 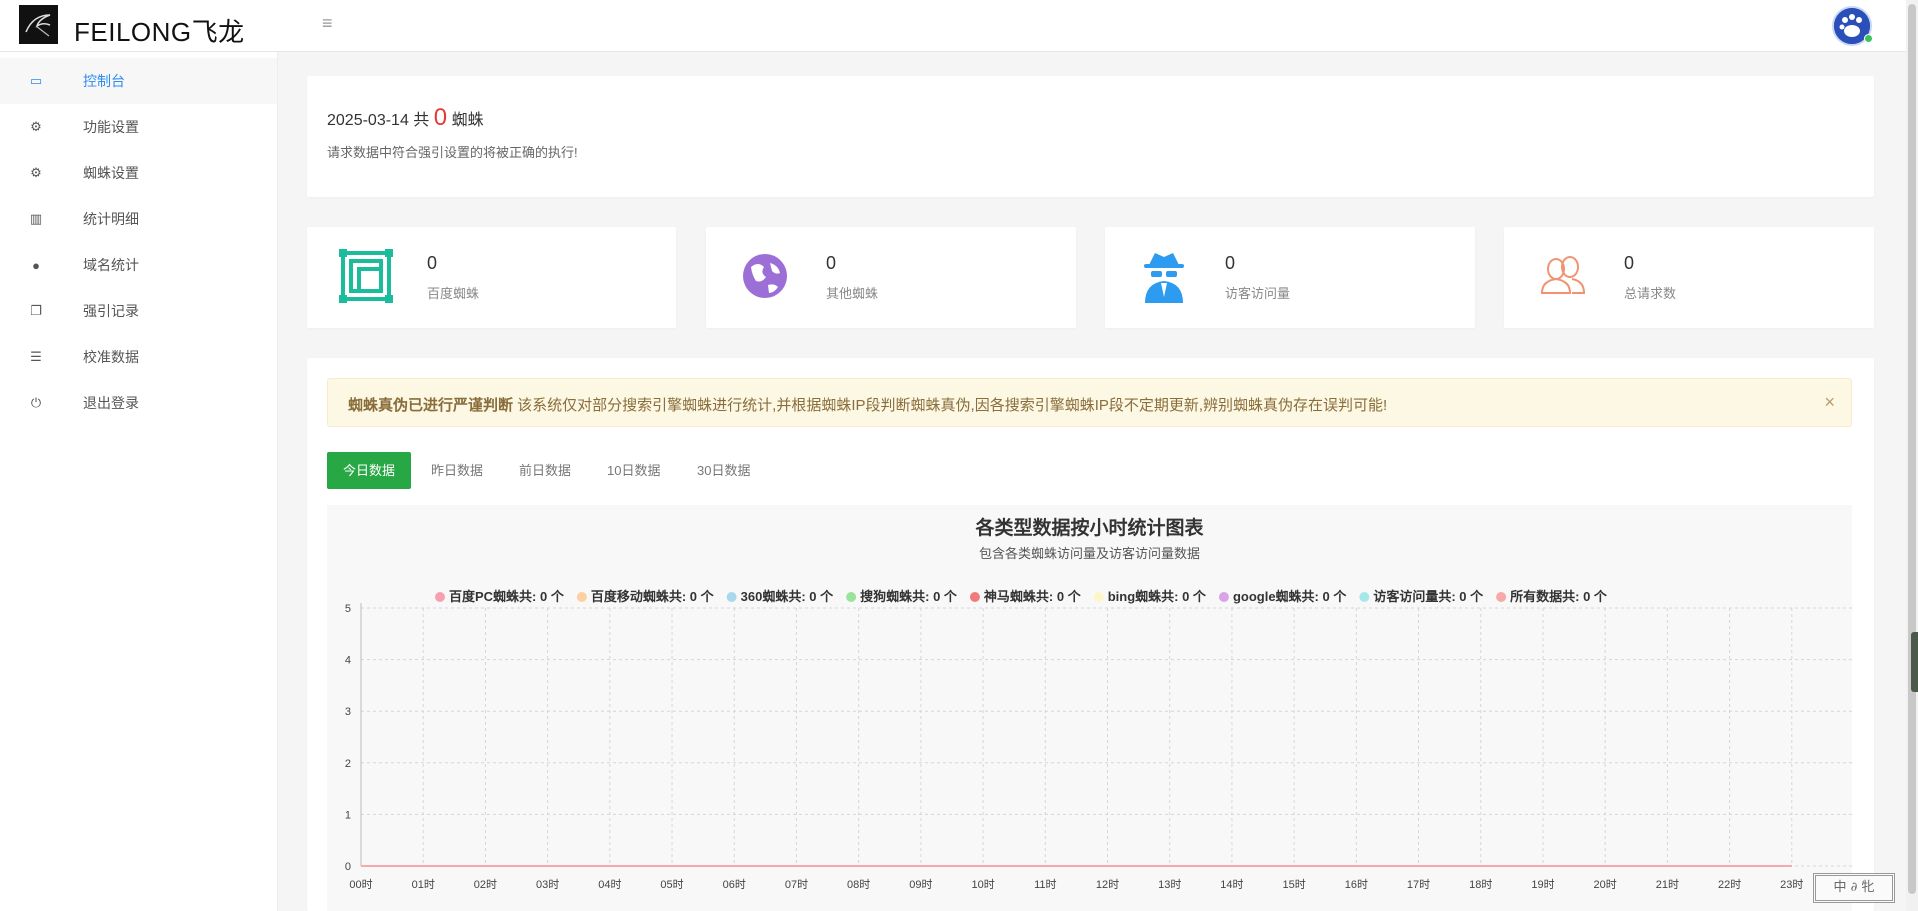 What do you see at coordinates (1107, 884) in the screenshot?
I see `x-tick-label: 12时` at bounding box center [1107, 884].